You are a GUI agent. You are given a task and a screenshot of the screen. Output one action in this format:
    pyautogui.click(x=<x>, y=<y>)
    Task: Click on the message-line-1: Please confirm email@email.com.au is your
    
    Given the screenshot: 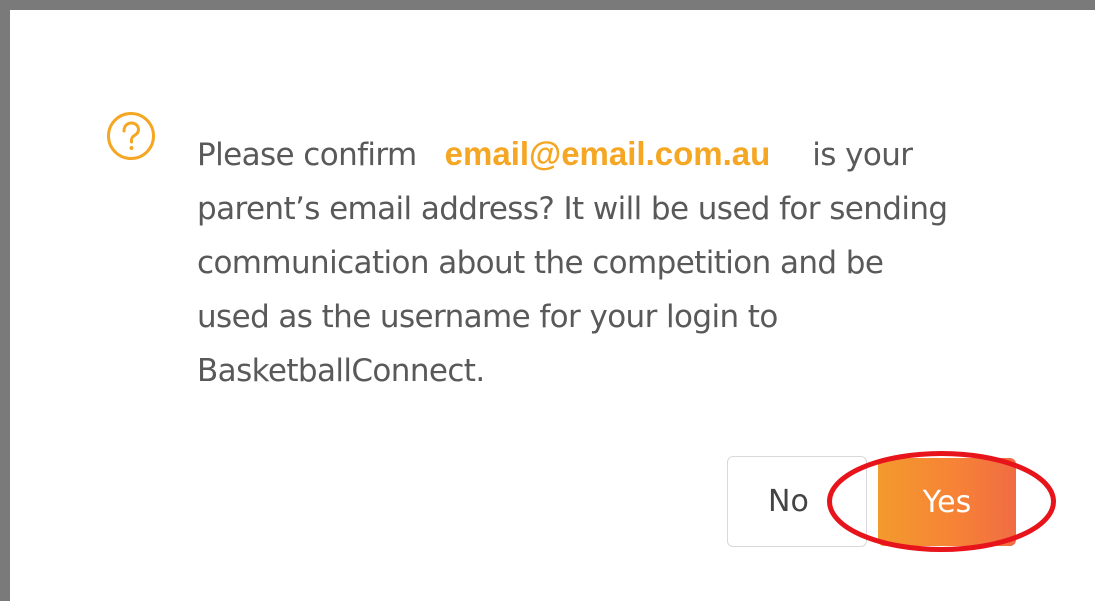 What is the action you would take?
    pyautogui.click(x=612, y=154)
    